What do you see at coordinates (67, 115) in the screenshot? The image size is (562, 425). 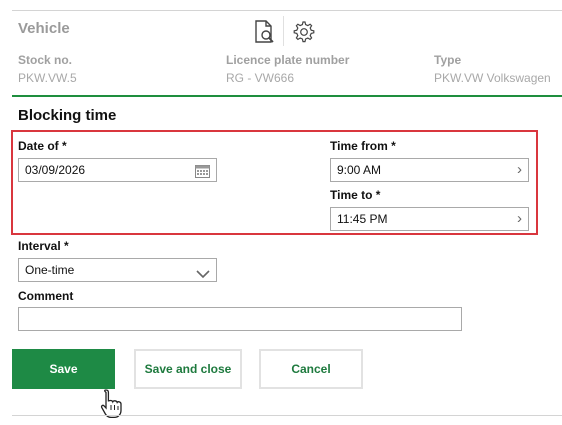 I see `blocking-time-title: Blocking time` at bounding box center [67, 115].